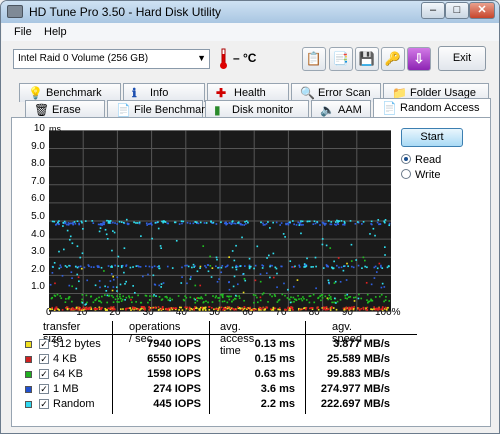  I want to click on table-row: ✓ 512 bytes 7940 IOPS 0.13 ms 3.877 MB/s, so click(213, 345).